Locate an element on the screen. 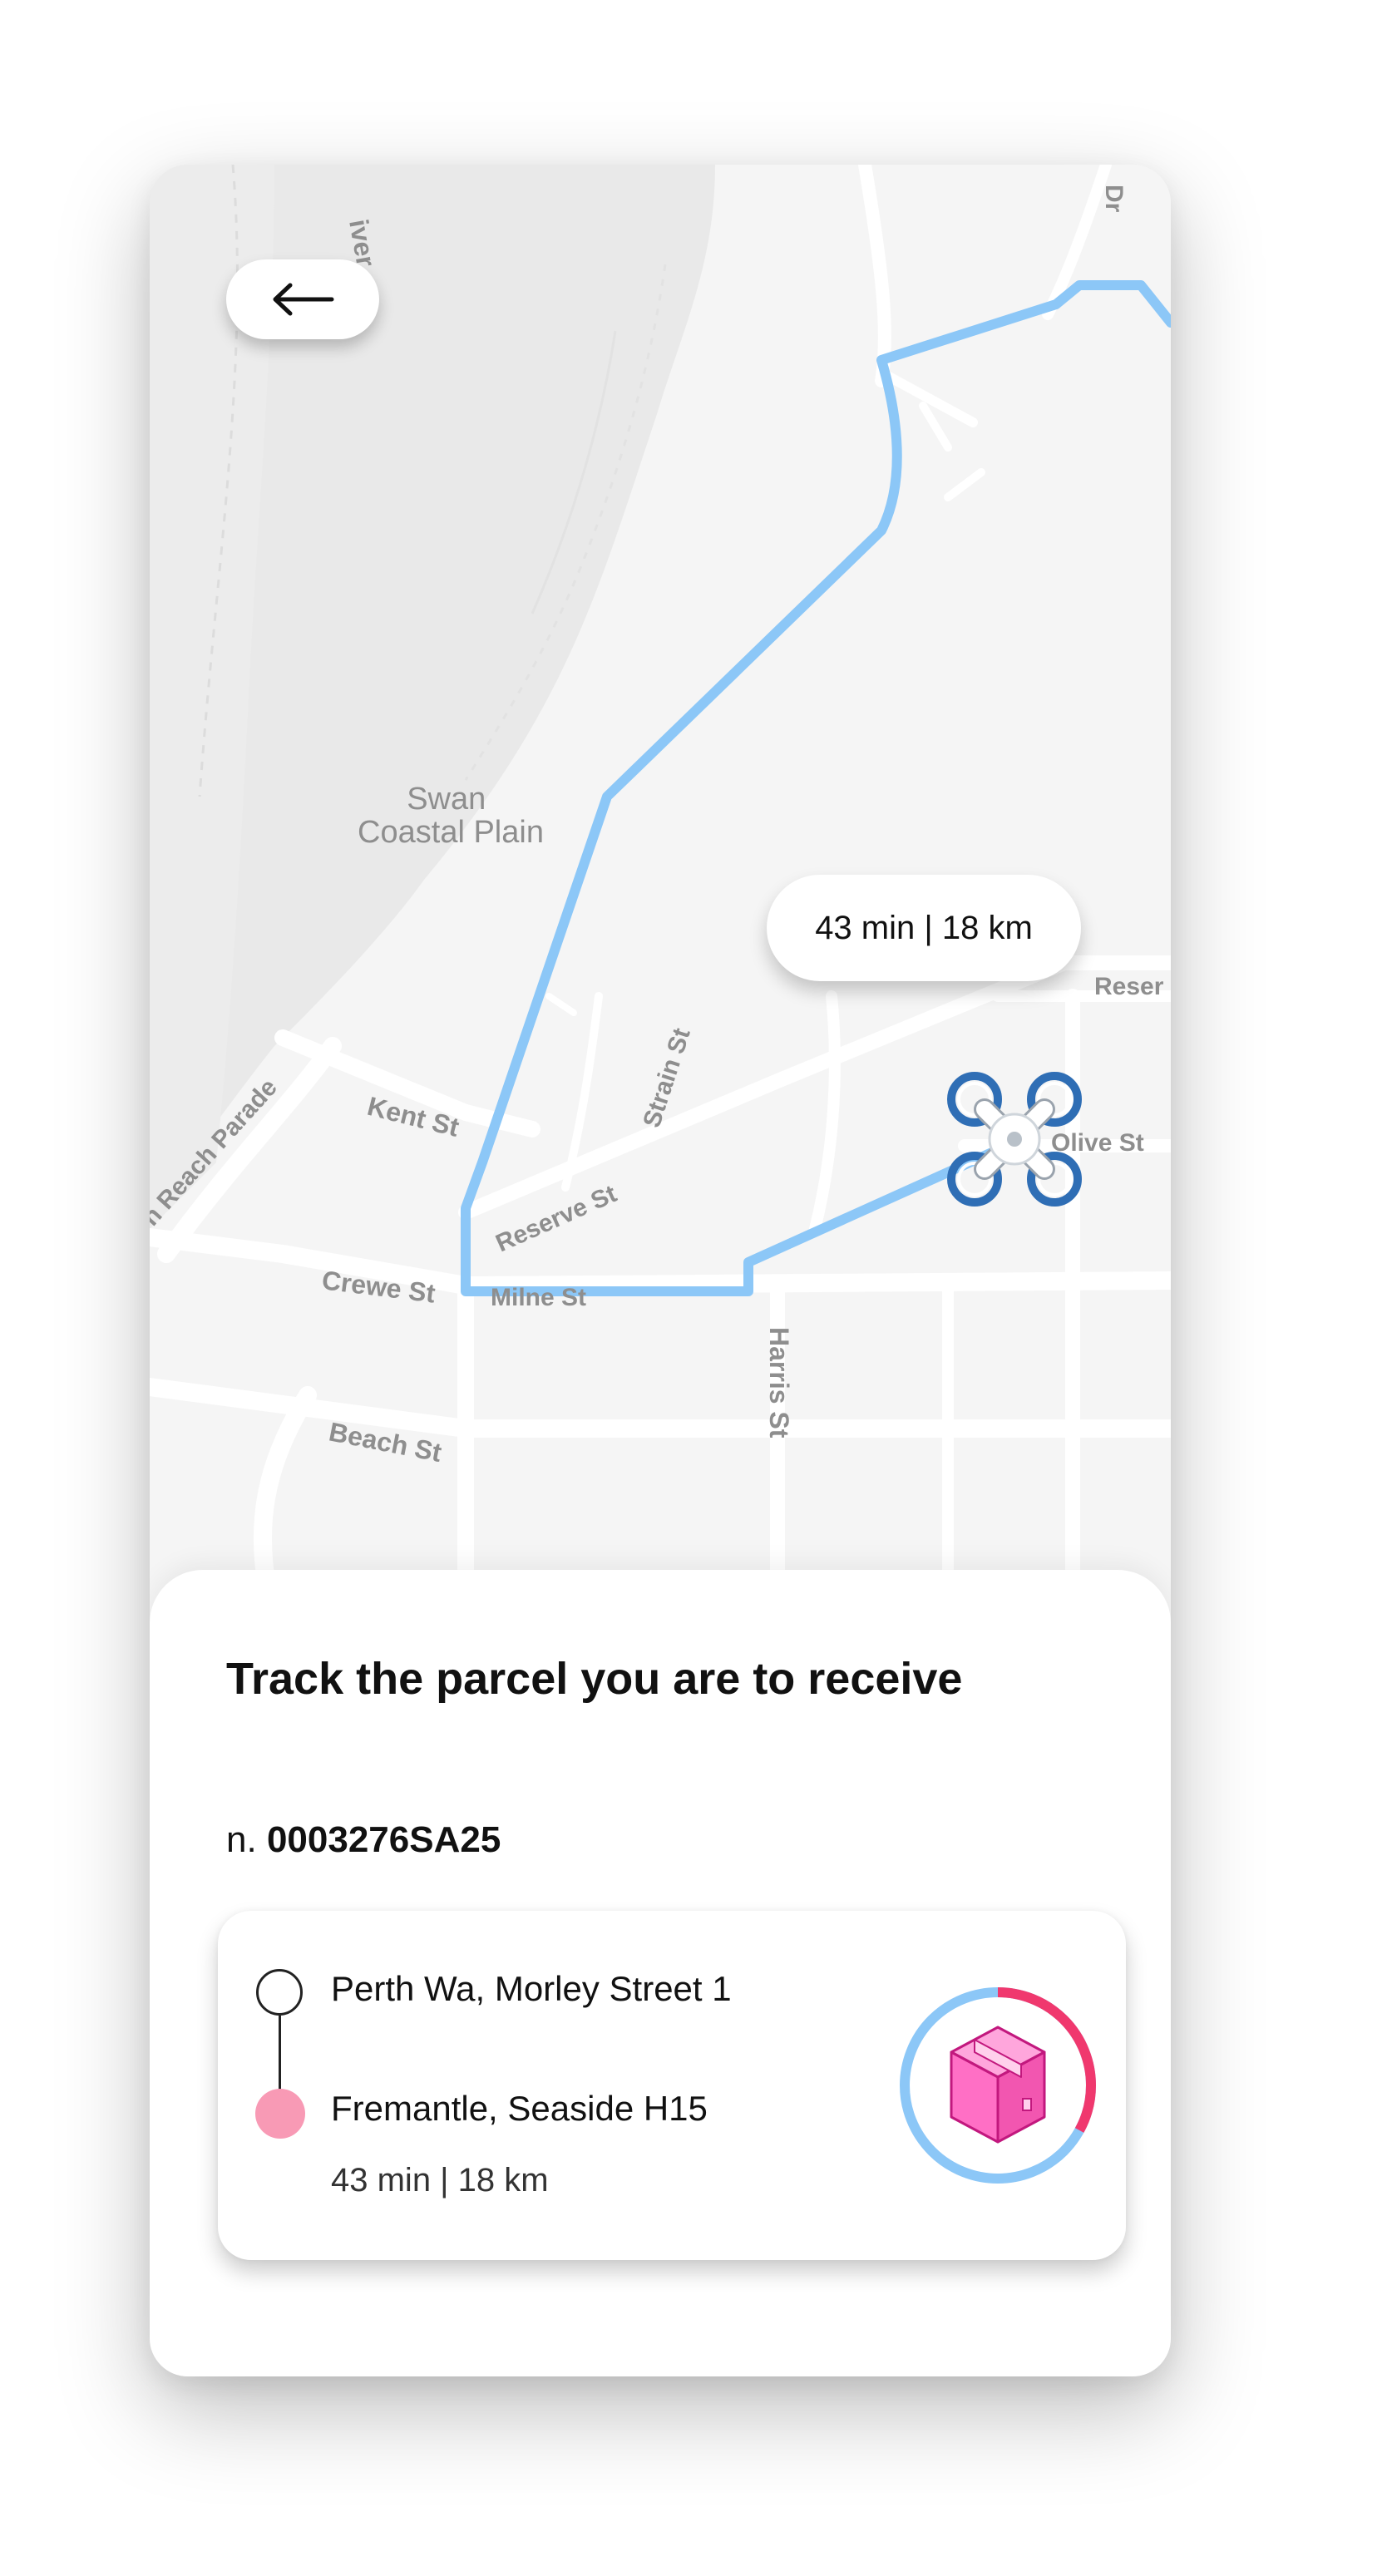 The width and height of the screenshot is (1387, 2576). delivery-progress-ring is located at coordinates (998, 2085).